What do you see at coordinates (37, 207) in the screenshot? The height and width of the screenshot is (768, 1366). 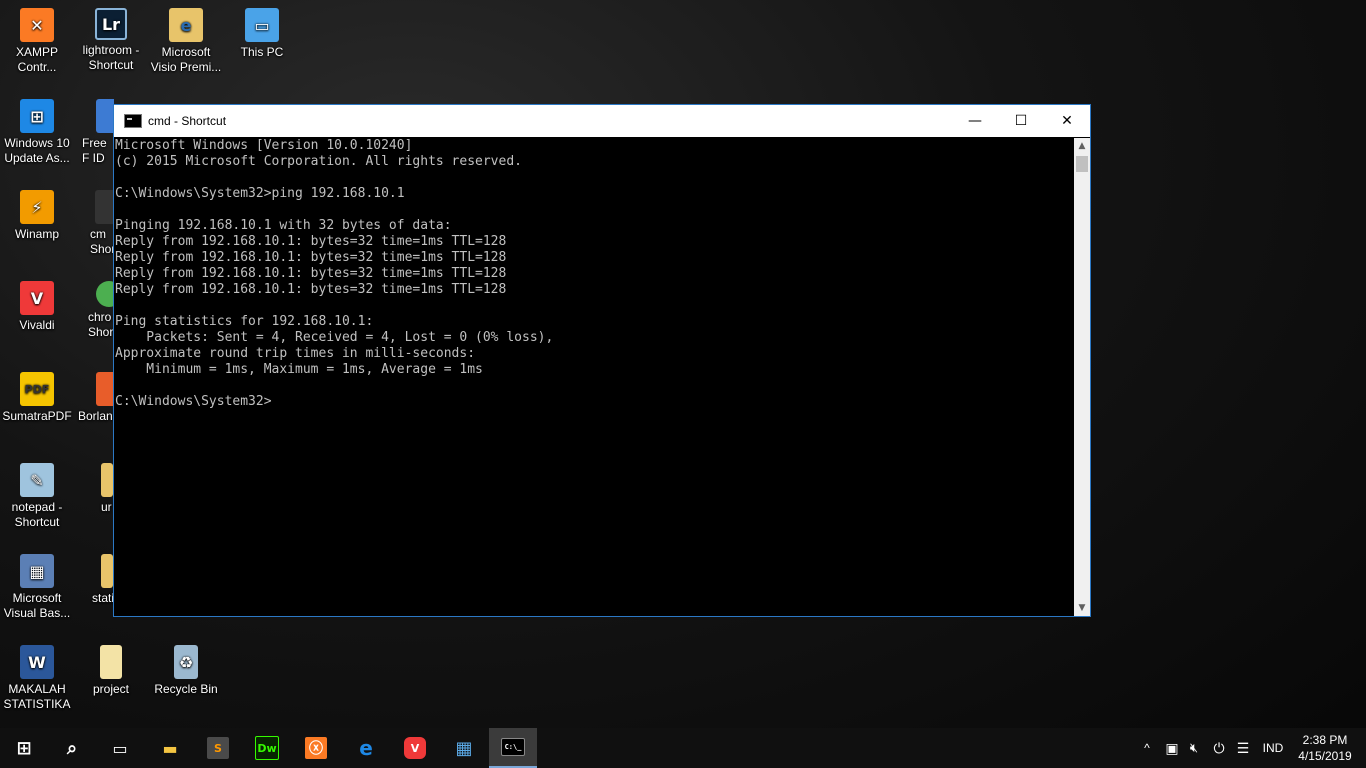 I see `winamp-icon: ⚡` at bounding box center [37, 207].